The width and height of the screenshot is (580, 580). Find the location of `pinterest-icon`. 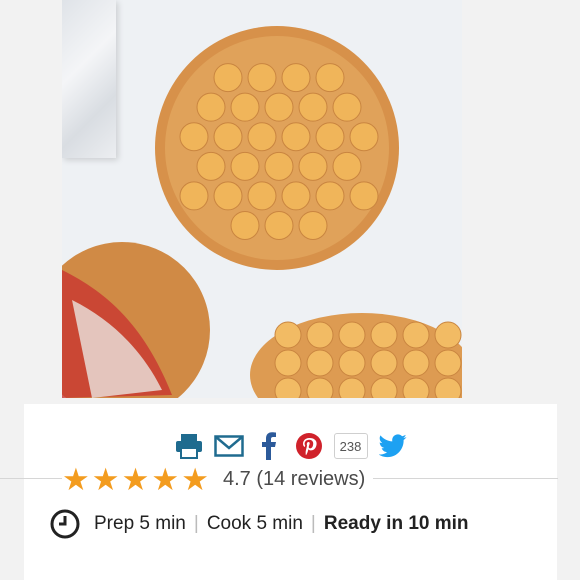

pinterest-icon is located at coordinates (309, 446).